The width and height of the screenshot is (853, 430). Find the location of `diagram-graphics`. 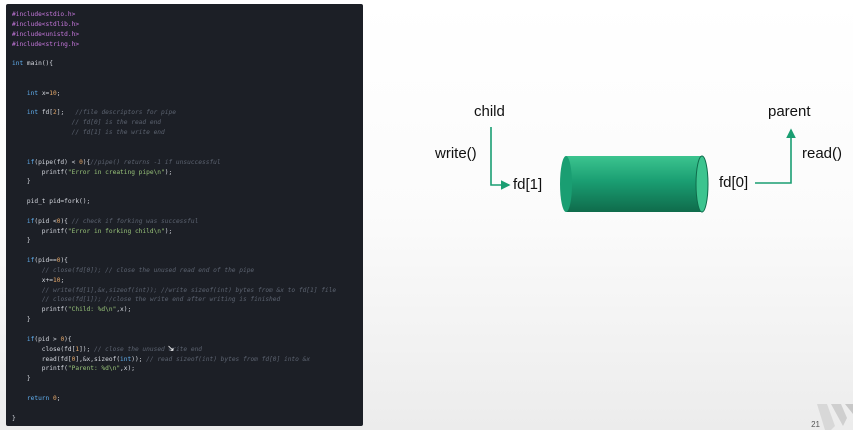

diagram-graphics is located at coordinates (643, 170).